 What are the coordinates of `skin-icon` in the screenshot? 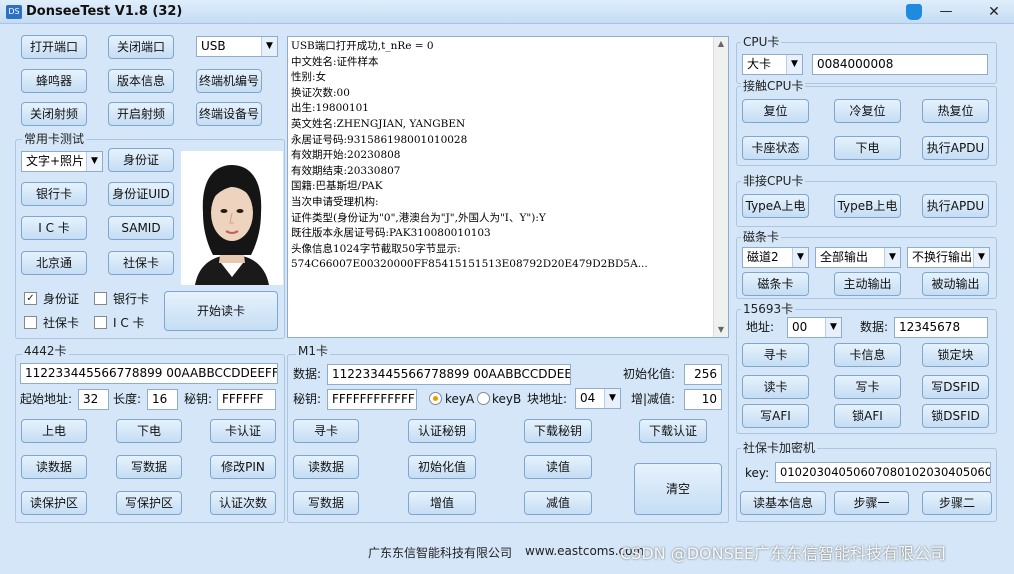 It's located at (914, 12).